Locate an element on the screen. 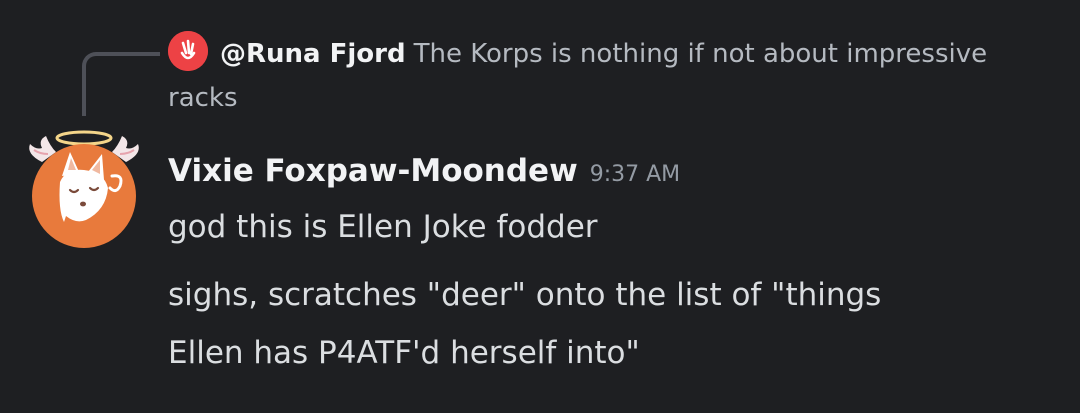 The image size is (1080, 413). reply-avatar is located at coordinates (188, 50).